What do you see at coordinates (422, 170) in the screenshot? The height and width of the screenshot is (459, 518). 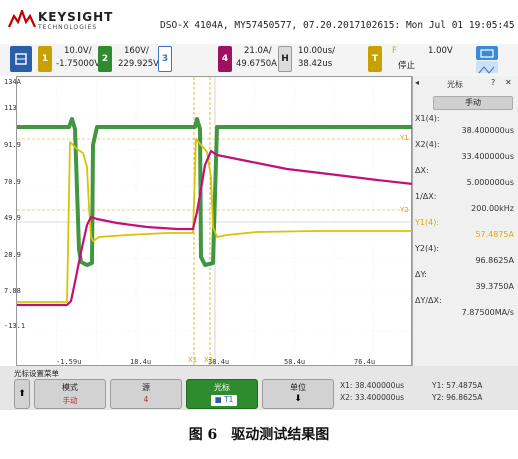 I see `dx-label: ΔX:` at bounding box center [422, 170].